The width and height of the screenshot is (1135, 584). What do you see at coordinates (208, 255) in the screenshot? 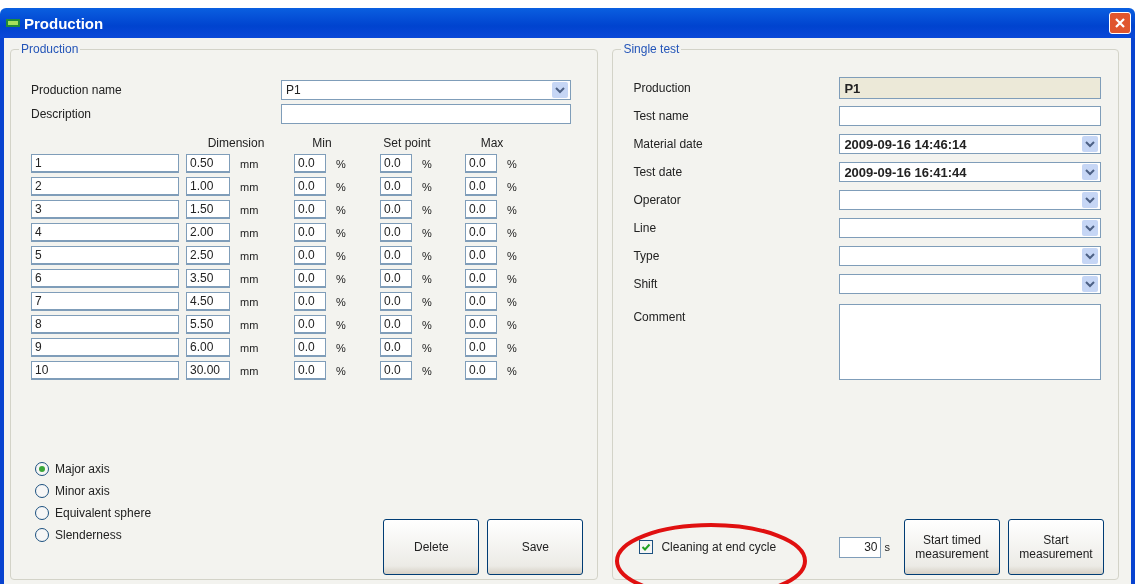
I see `dimension-input: 2.50` at bounding box center [208, 255].